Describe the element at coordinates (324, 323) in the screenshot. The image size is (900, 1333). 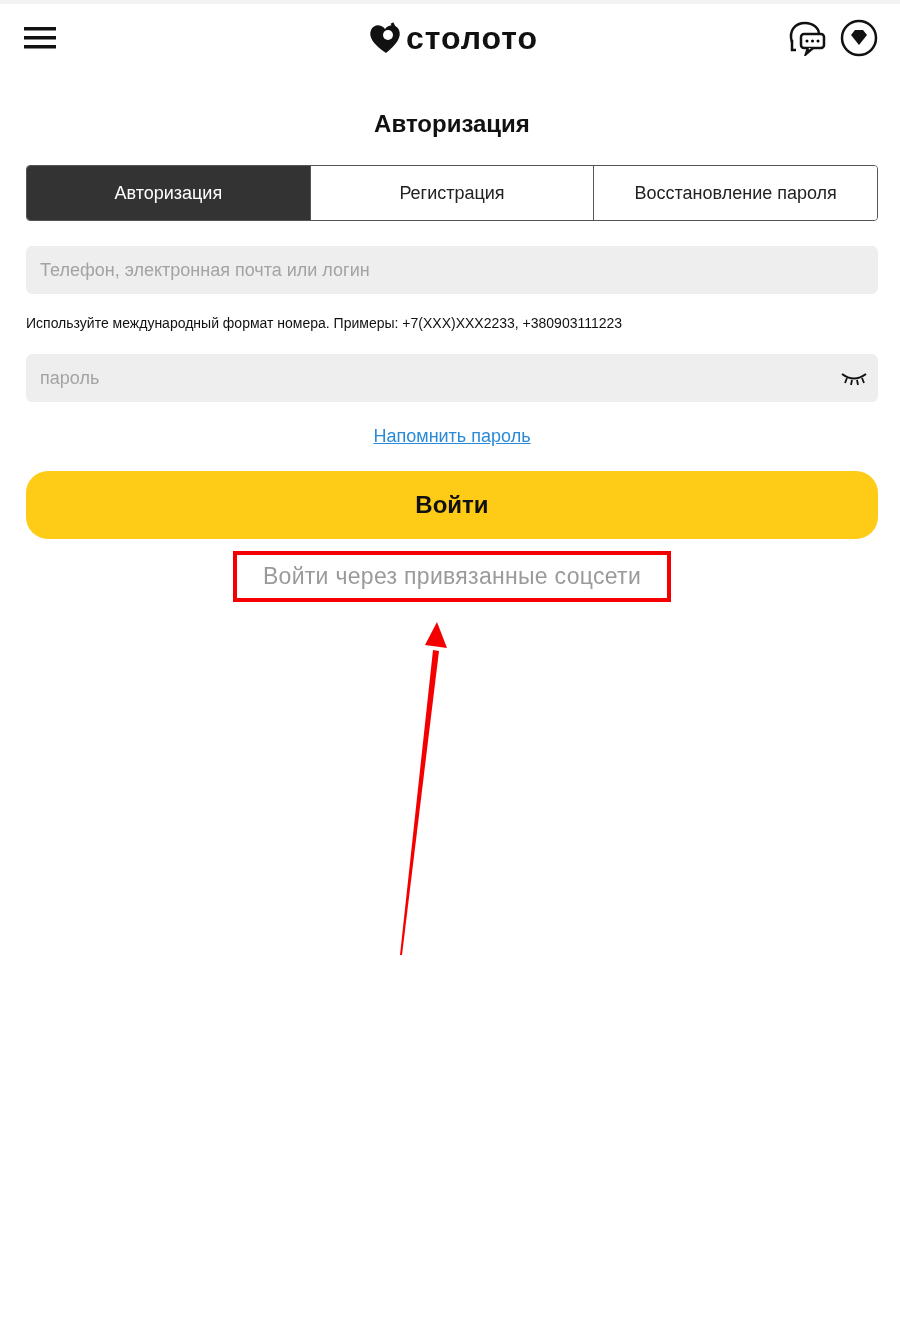
I see `format-hint: Используйте международный формат номера. Примеры: +7(XXX)XXX2233, +380903111223` at that location.